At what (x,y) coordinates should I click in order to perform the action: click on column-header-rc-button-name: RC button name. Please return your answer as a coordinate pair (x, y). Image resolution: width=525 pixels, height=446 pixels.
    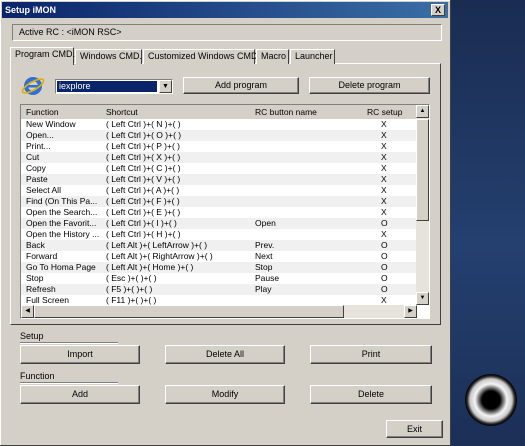
    Looking at the image, I should click on (286, 112).